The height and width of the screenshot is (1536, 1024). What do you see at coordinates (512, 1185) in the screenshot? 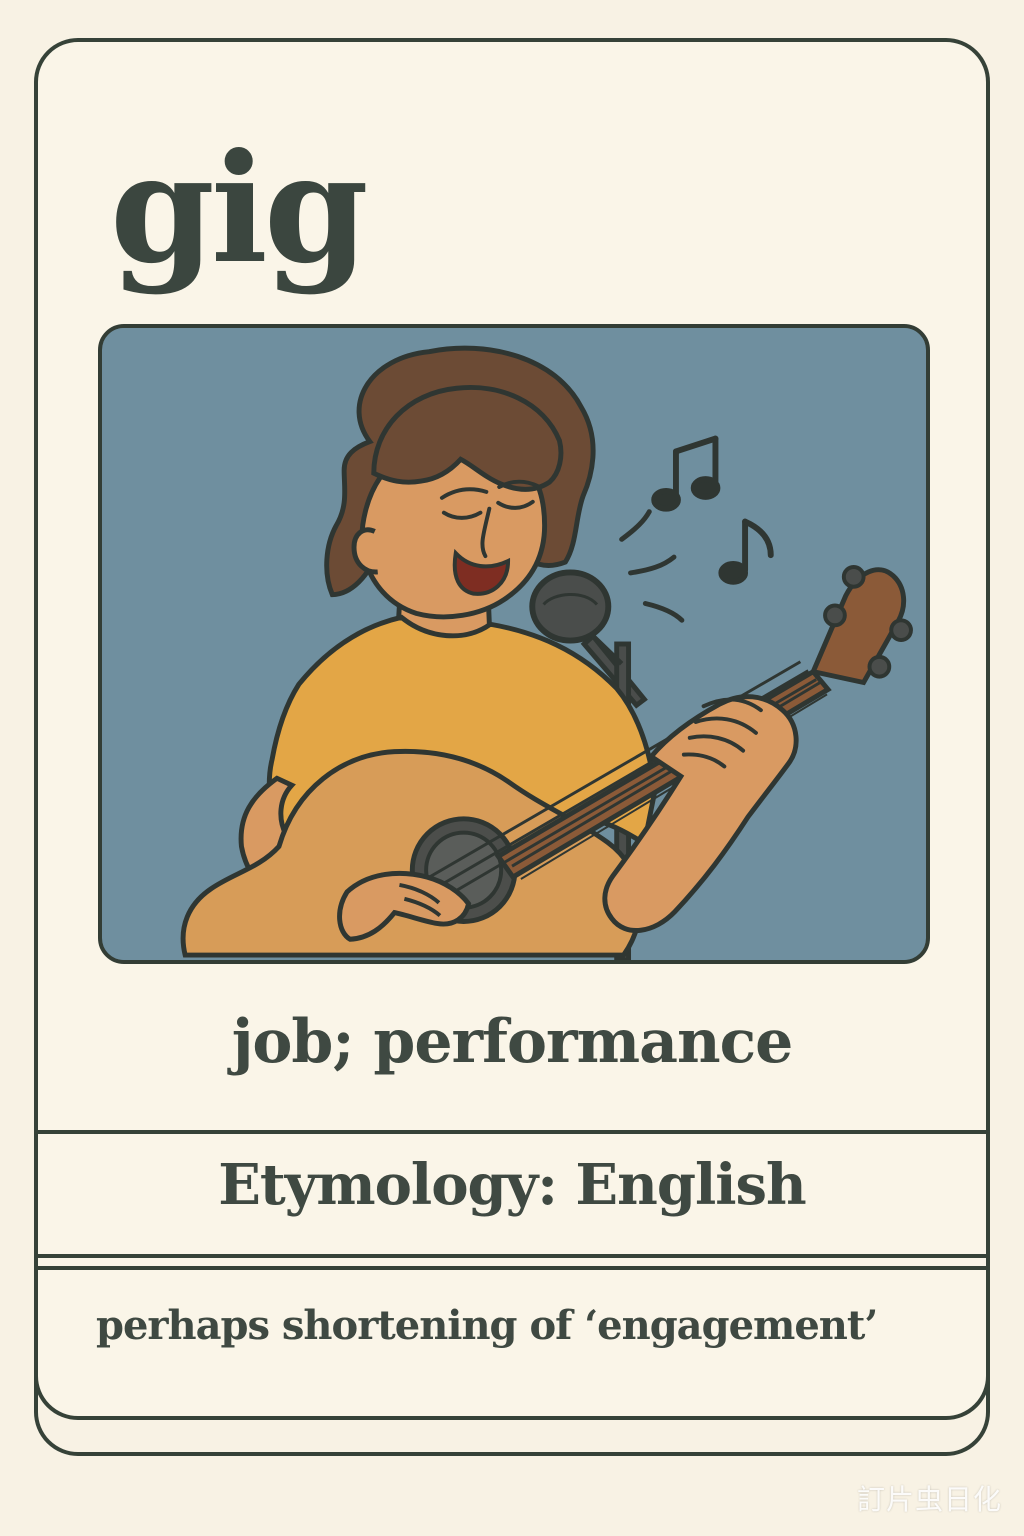
I see `etymology-label: Etymology: English` at bounding box center [512, 1185].